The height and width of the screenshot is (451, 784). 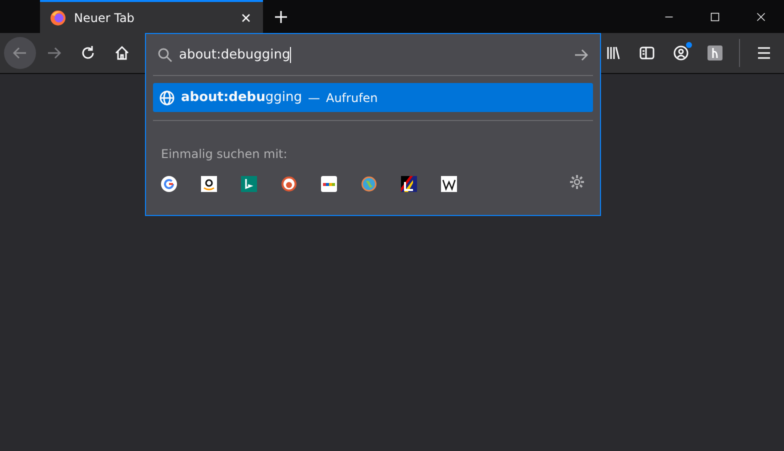 What do you see at coordinates (581, 54) in the screenshot?
I see `go-arrow-icon` at bounding box center [581, 54].